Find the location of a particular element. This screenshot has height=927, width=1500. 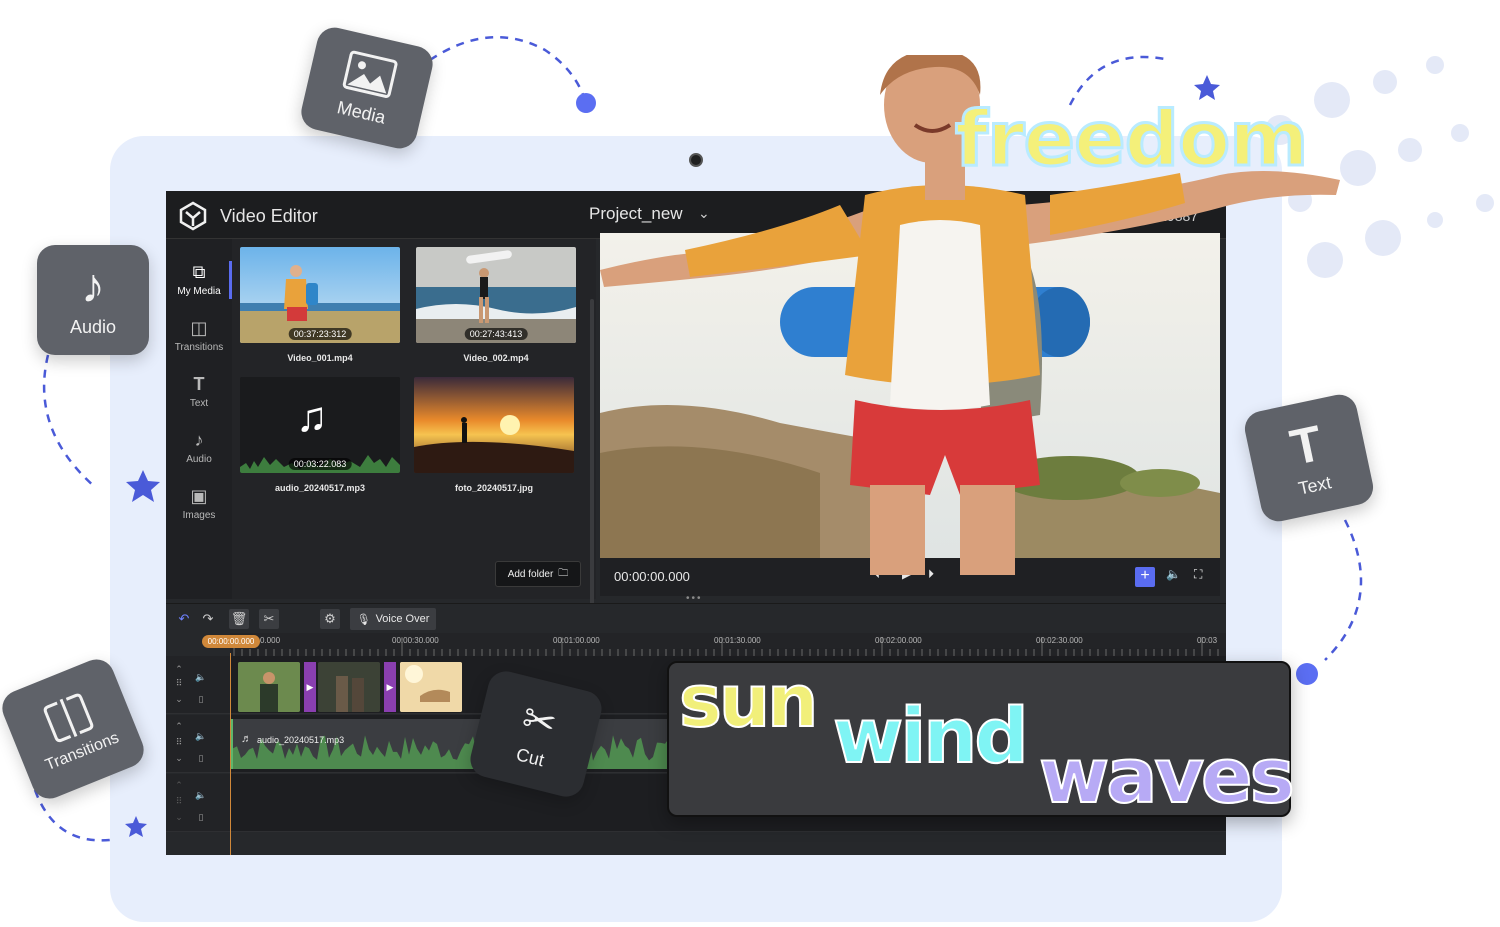

project-name-dropdown: Project_new is located at coordinates (636, 214).